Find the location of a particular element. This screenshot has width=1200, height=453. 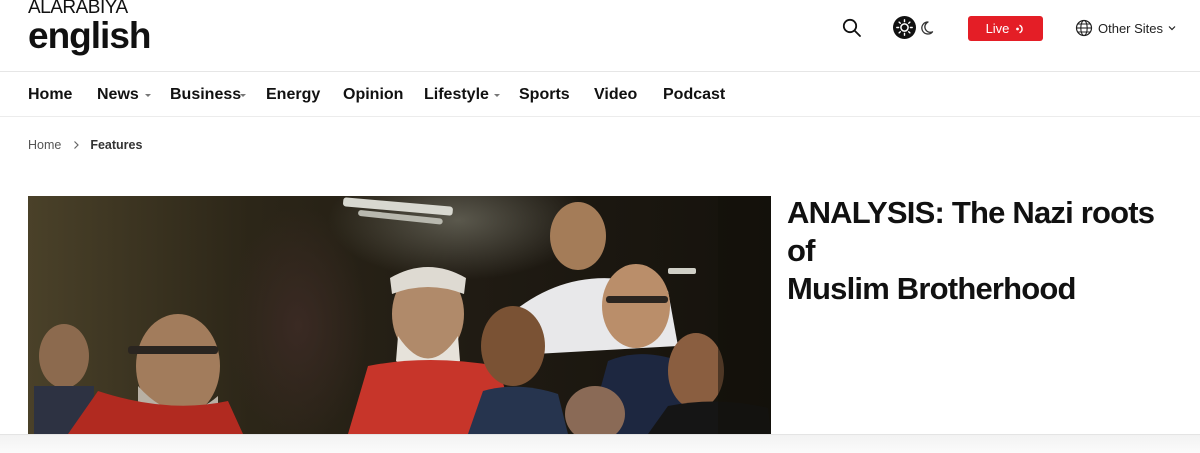

page-bottom-divider is located at coordinates (600, 443).